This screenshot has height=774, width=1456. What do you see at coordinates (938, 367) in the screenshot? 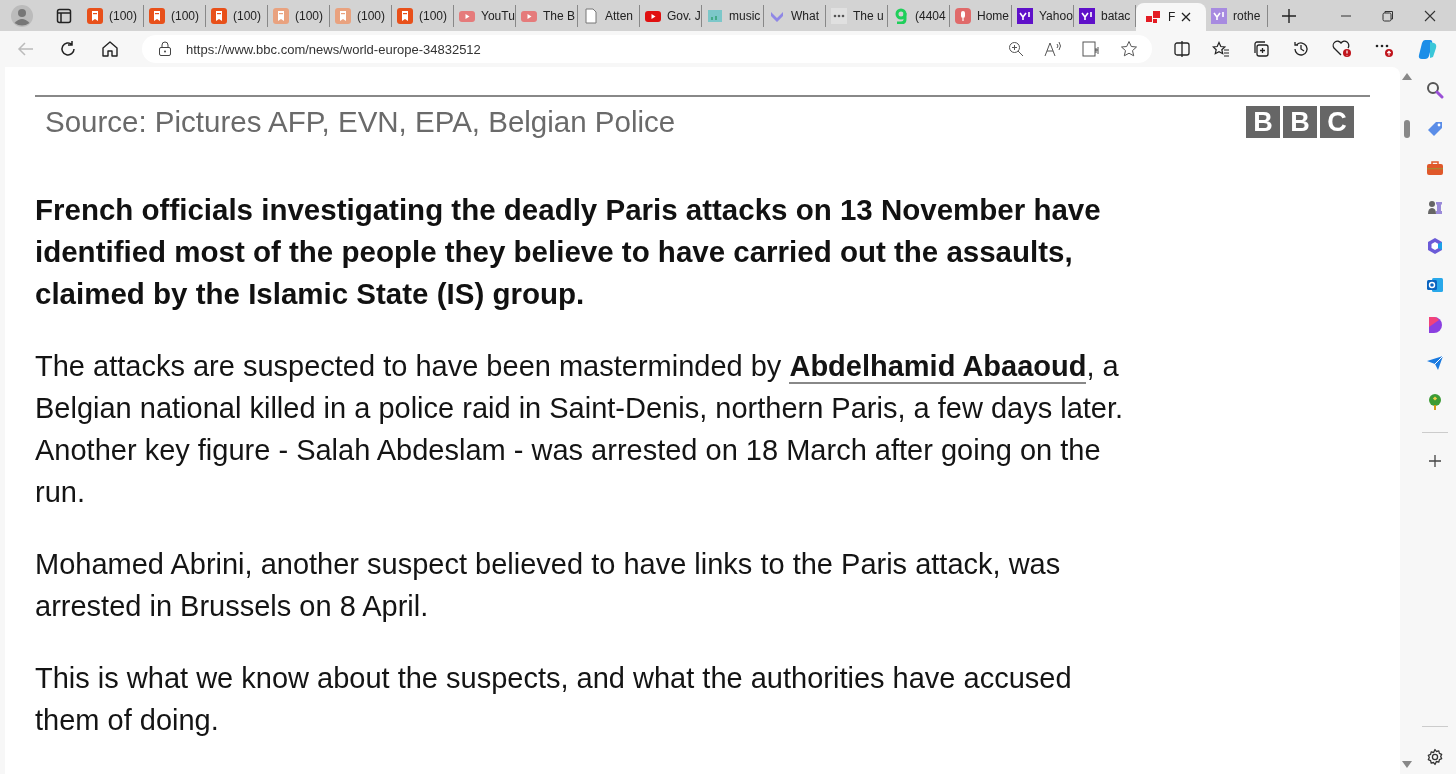
I see `article-link: Abdelhamid Abaaoud` at bounding box center [938, 367].